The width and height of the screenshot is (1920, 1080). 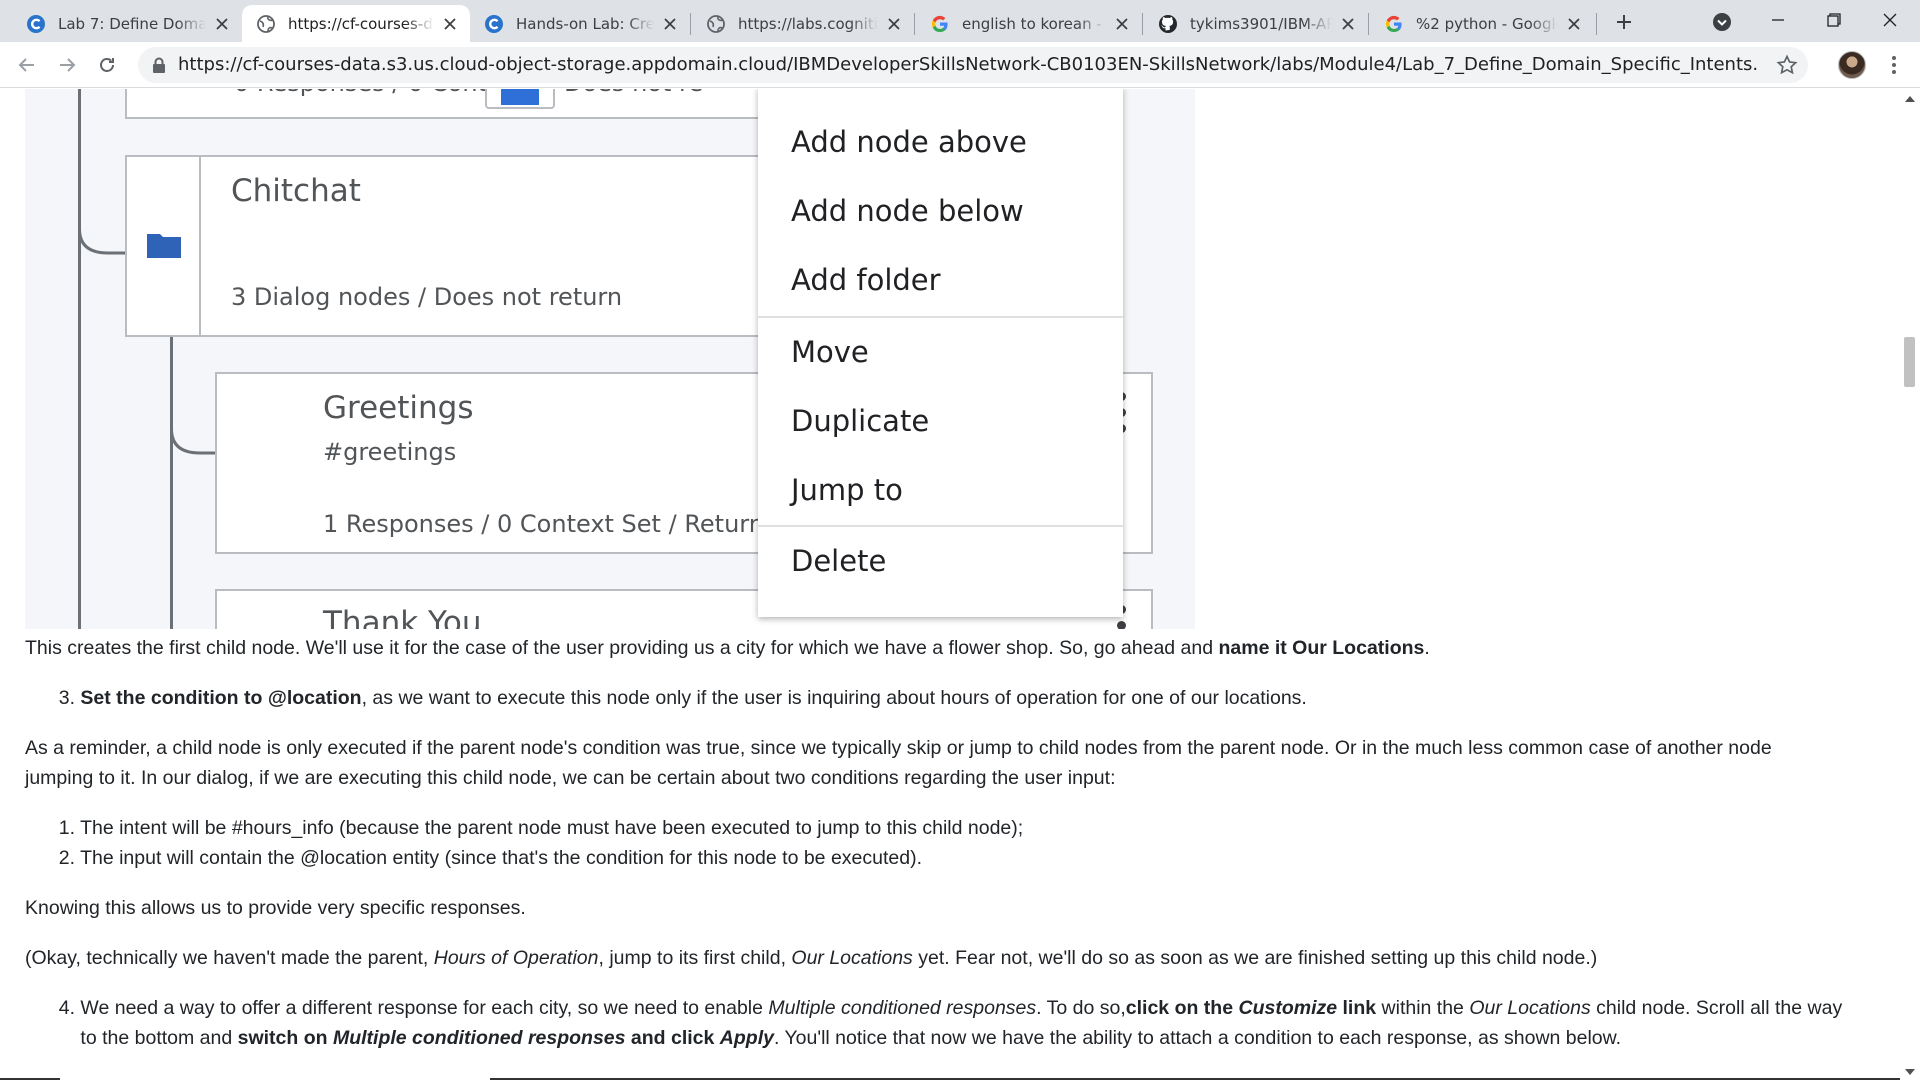 I want to click on menu-item-add-node-above: Add node above, so click(x=909, y=142).